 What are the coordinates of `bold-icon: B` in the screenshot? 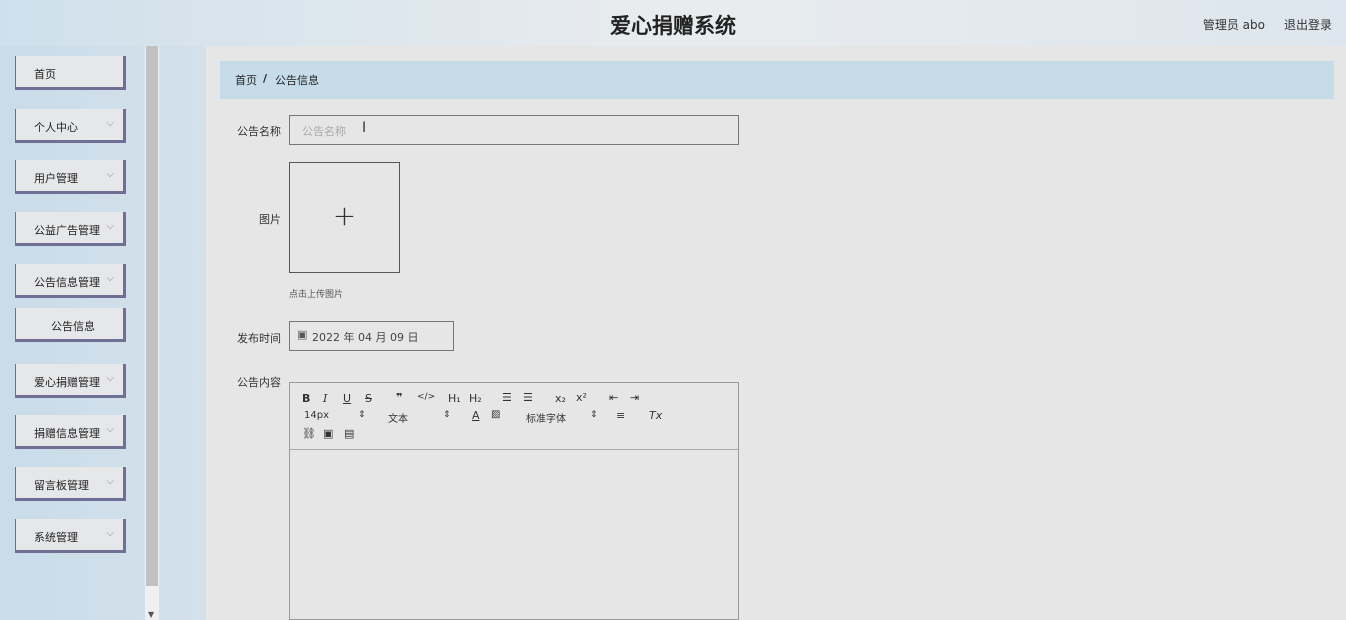 It's located at (306, 398).